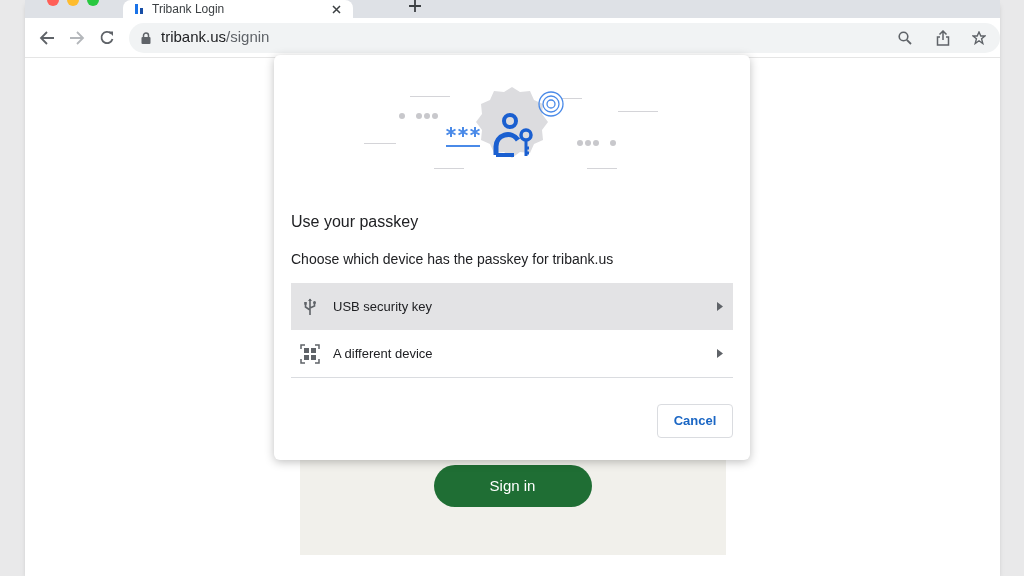 The width and height of the screenshot is (1024, 576). Describe the element at coordinates (216, 37) in the screenshot. I see `url-text: tribank.us/signin` at that location.